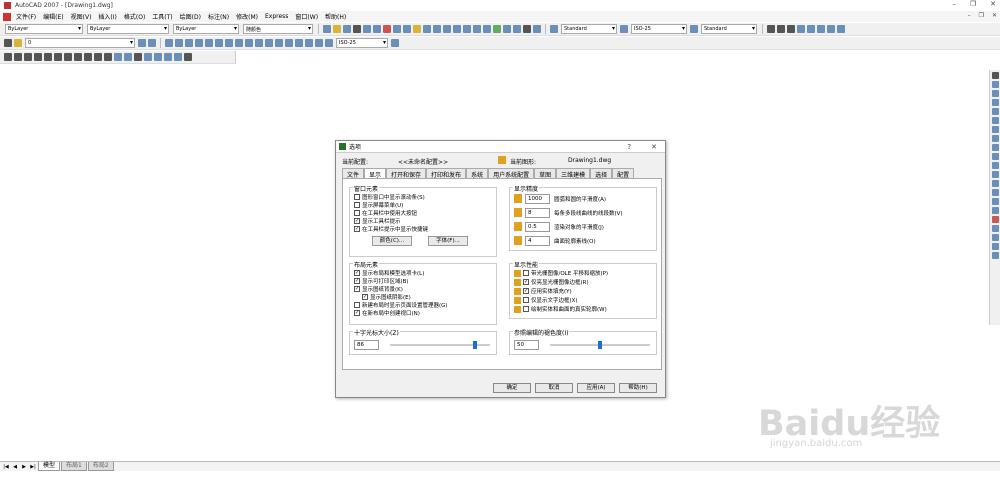  I want to click on undo-icon, so click(427, 29).